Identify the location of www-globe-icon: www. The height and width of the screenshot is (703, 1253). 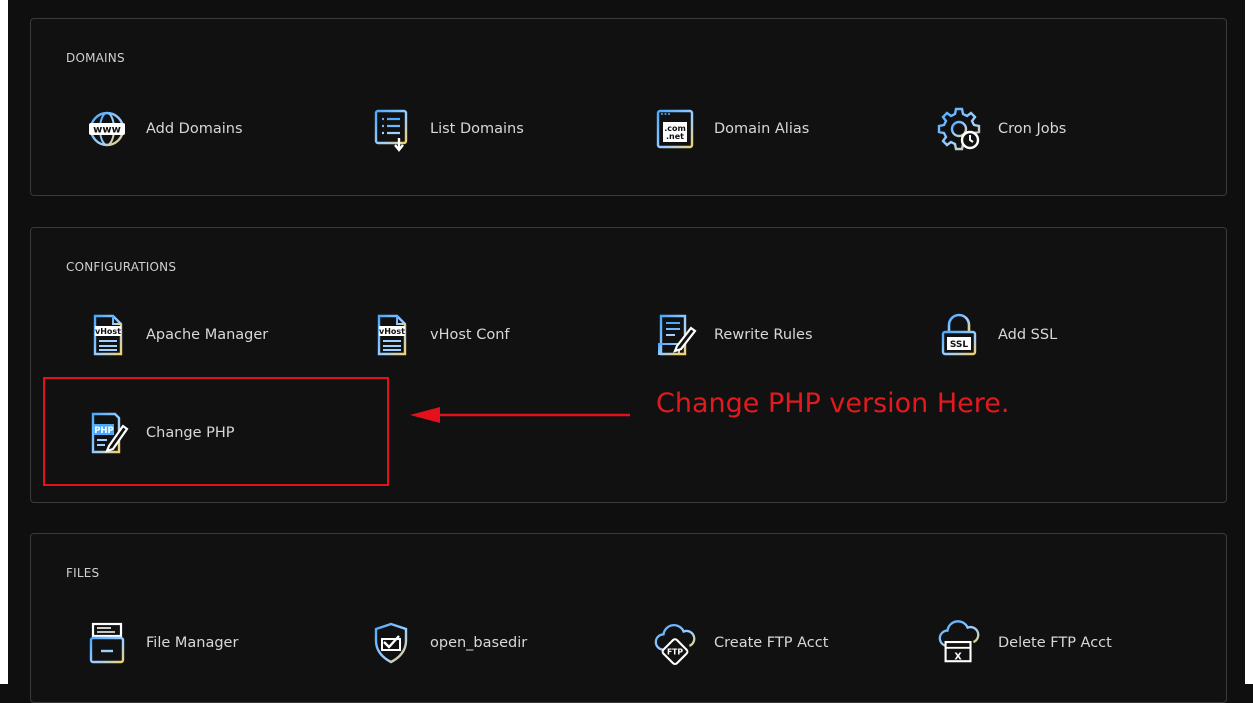
(107, 129).